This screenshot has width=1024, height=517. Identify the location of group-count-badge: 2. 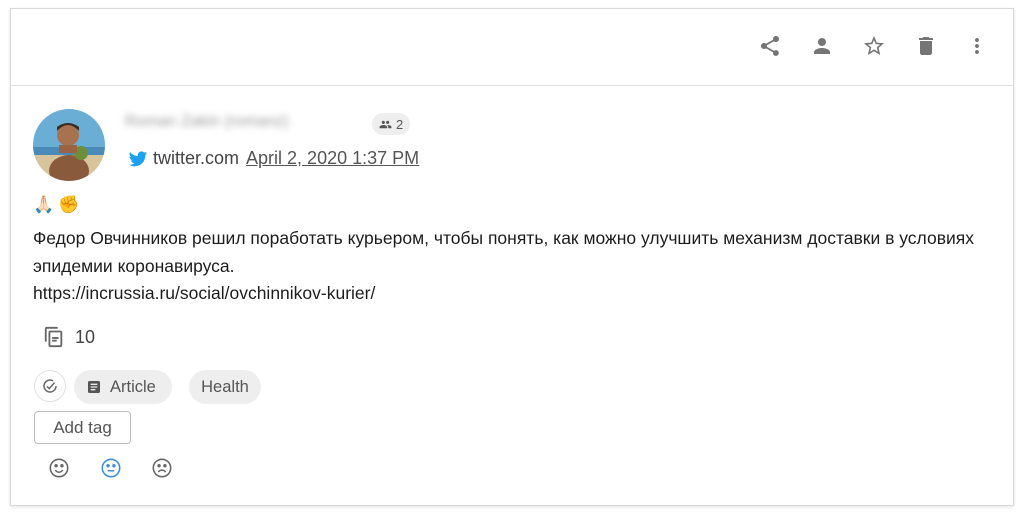
(391, 124).